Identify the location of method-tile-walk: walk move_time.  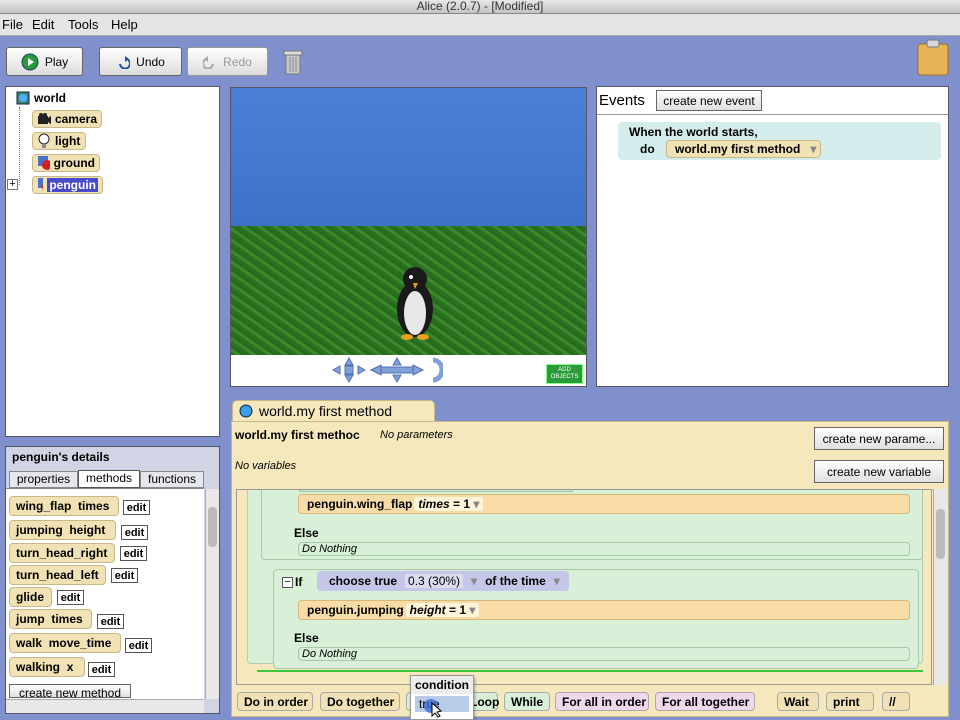
(65, 643).